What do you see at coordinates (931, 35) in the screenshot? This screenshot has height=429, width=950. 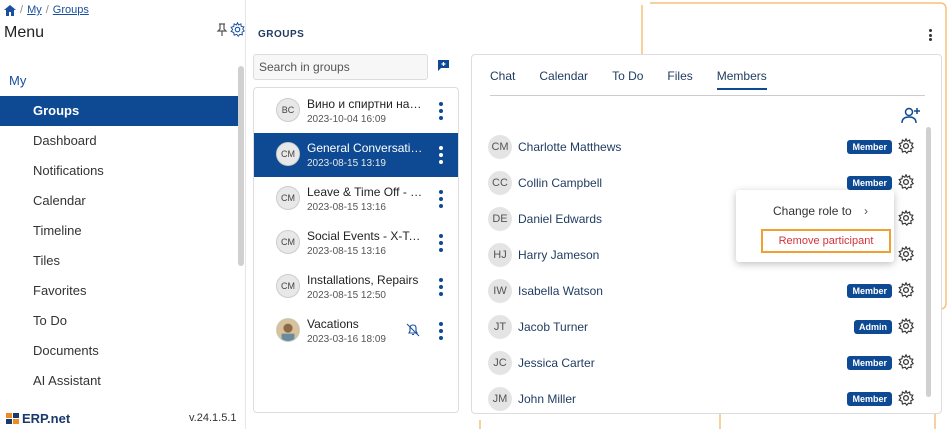 I see `more-options-icon` at bounding box center [931, 35].